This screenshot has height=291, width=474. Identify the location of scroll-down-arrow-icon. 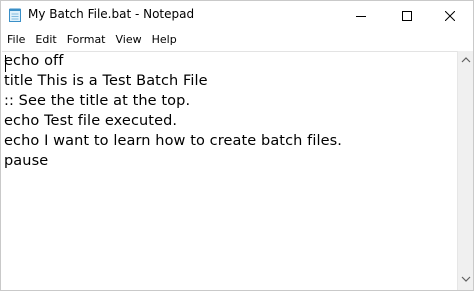
(466, 279).